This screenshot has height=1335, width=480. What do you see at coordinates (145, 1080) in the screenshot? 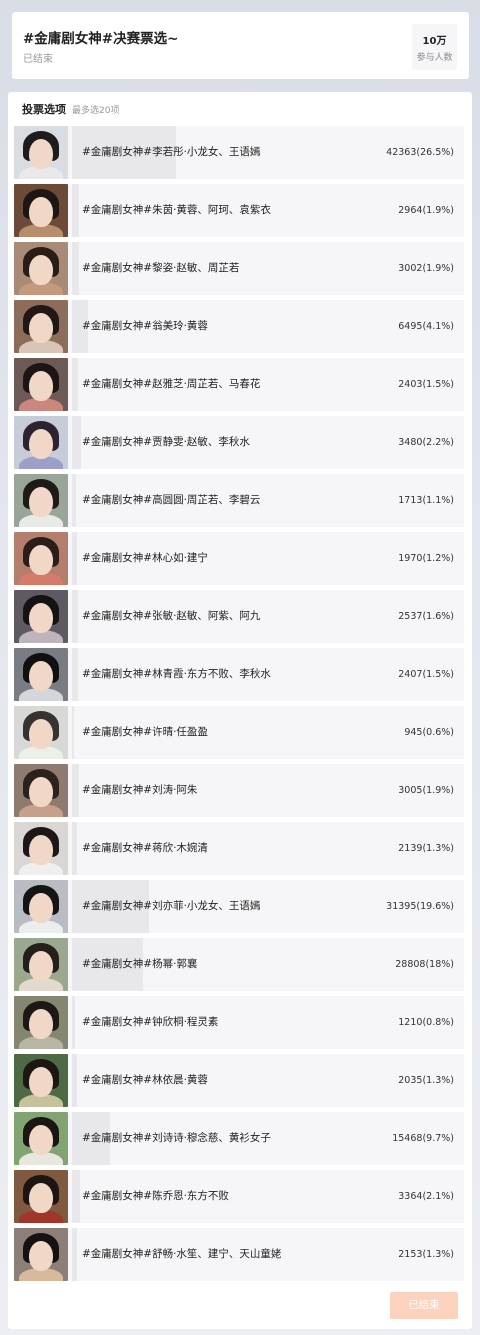
I see `option-label: #金庸剧女神#林依晨·黄蓉` at bounding box center [145, 1080].